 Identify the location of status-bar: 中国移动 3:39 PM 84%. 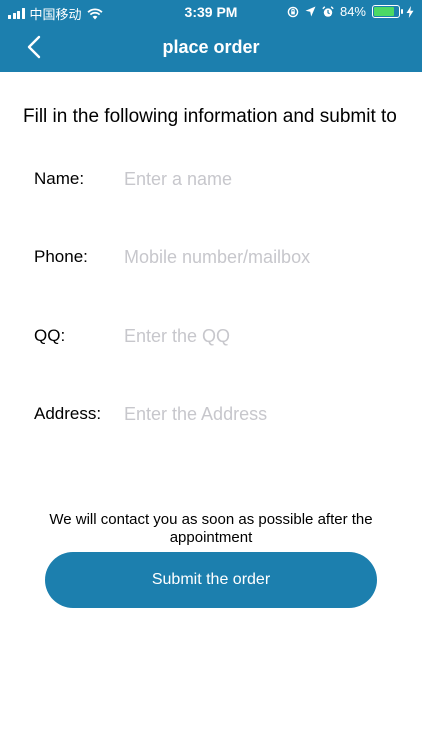
(211, 12).